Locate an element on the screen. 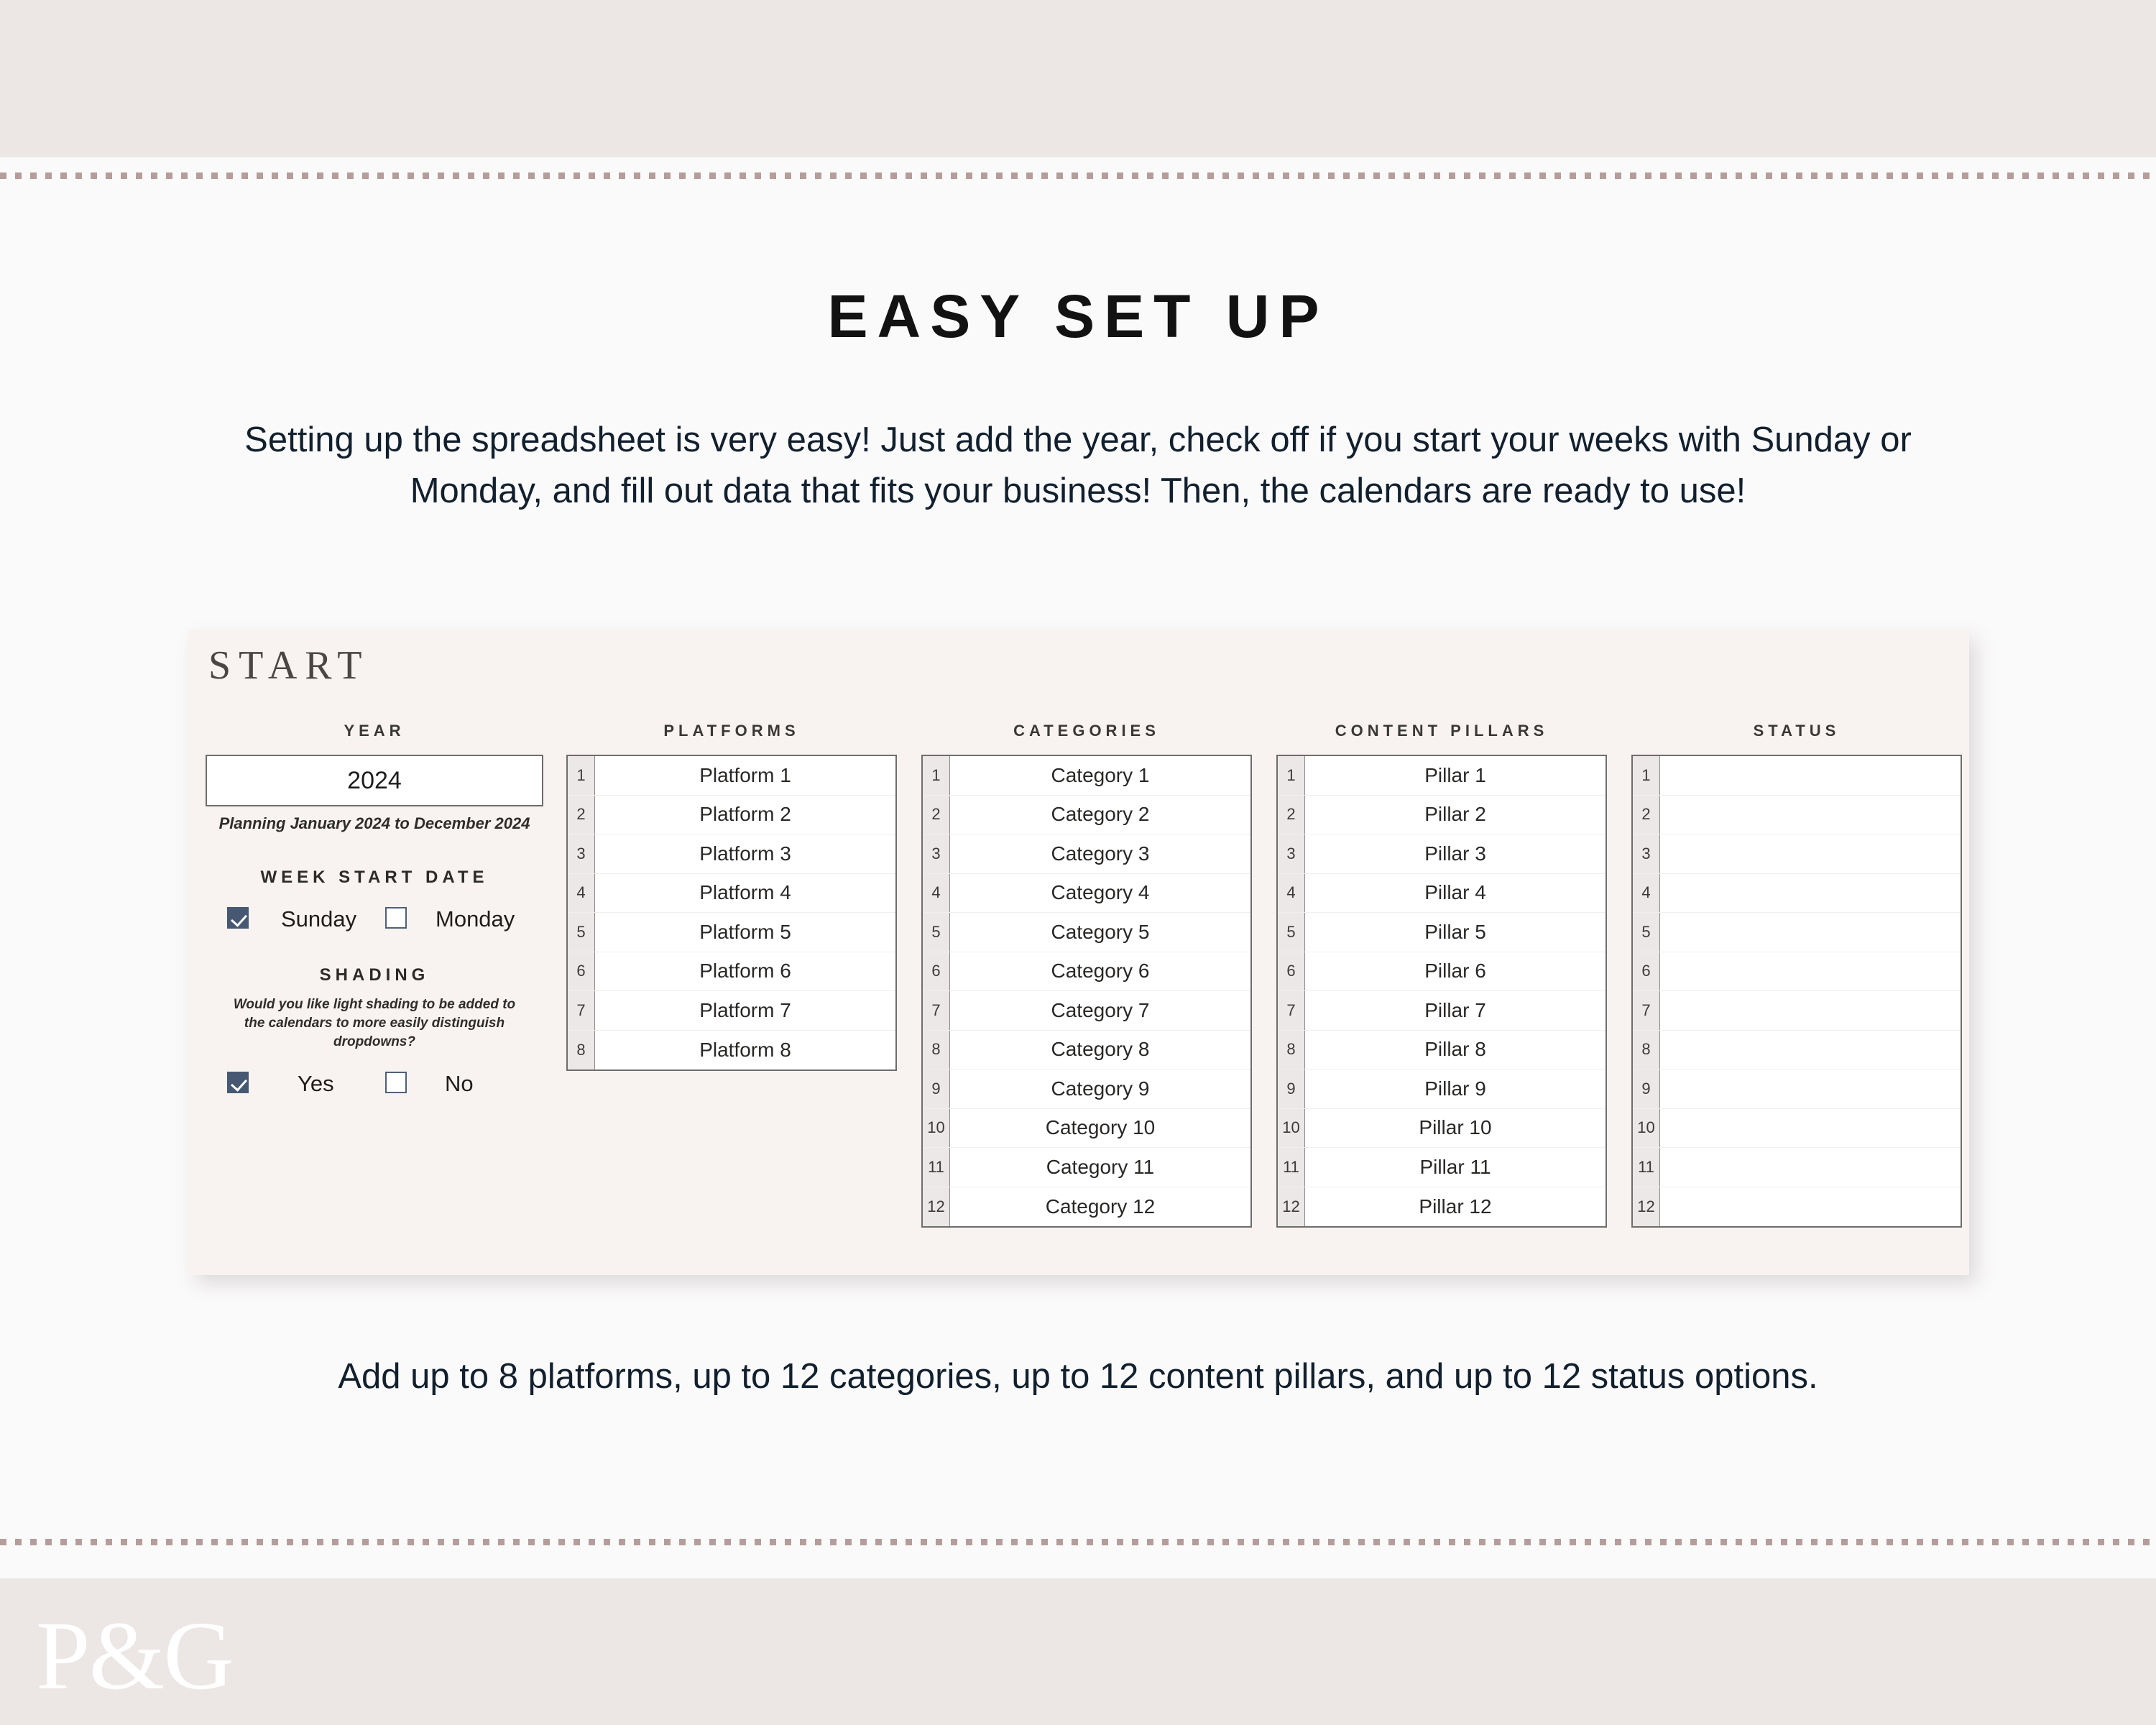  row-value-cell: Category 10 is located at coordinates (1100, 1127).